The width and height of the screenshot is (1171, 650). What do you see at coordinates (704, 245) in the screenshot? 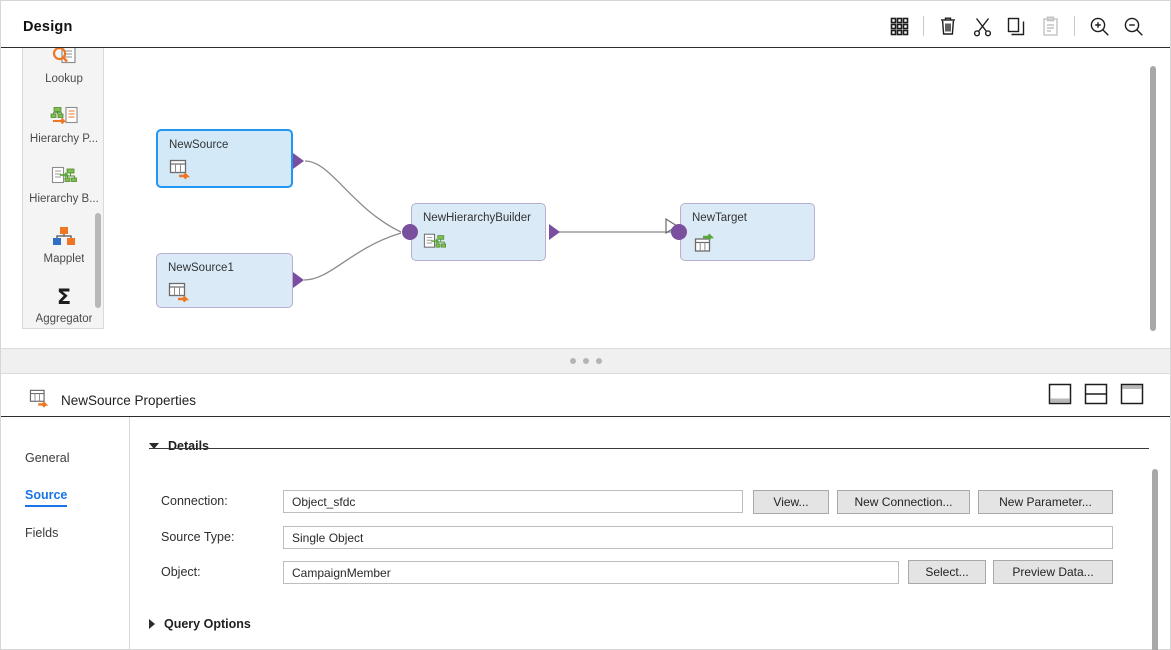
I see `target-icon` at bounding box center [704, 245].